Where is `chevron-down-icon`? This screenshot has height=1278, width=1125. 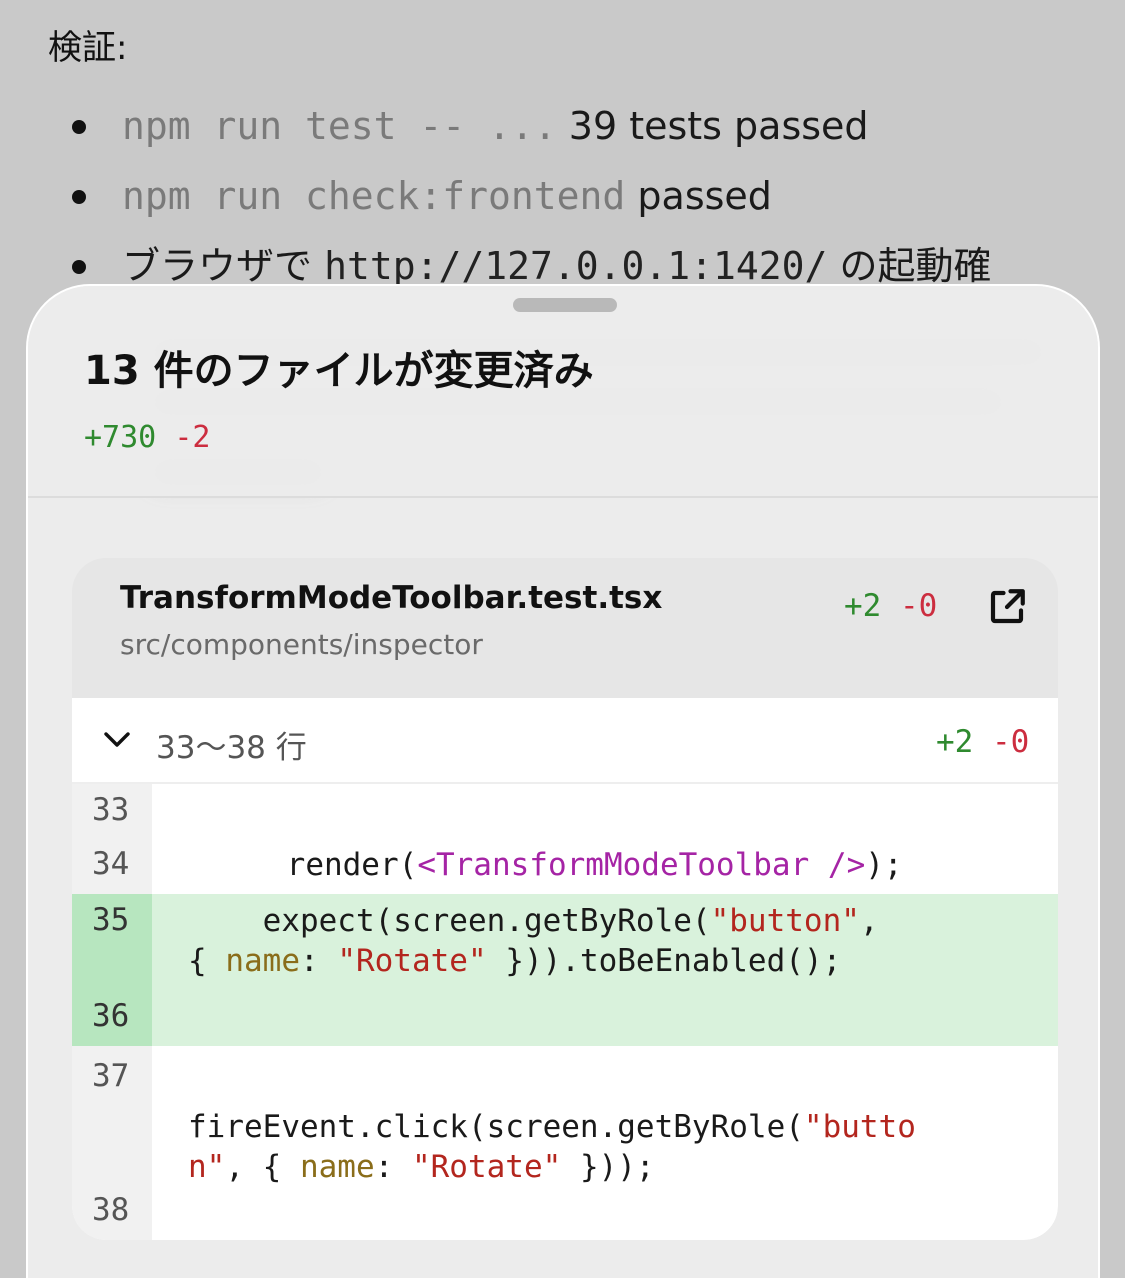
chevron-down-icon is located at coordinates (117, 739).